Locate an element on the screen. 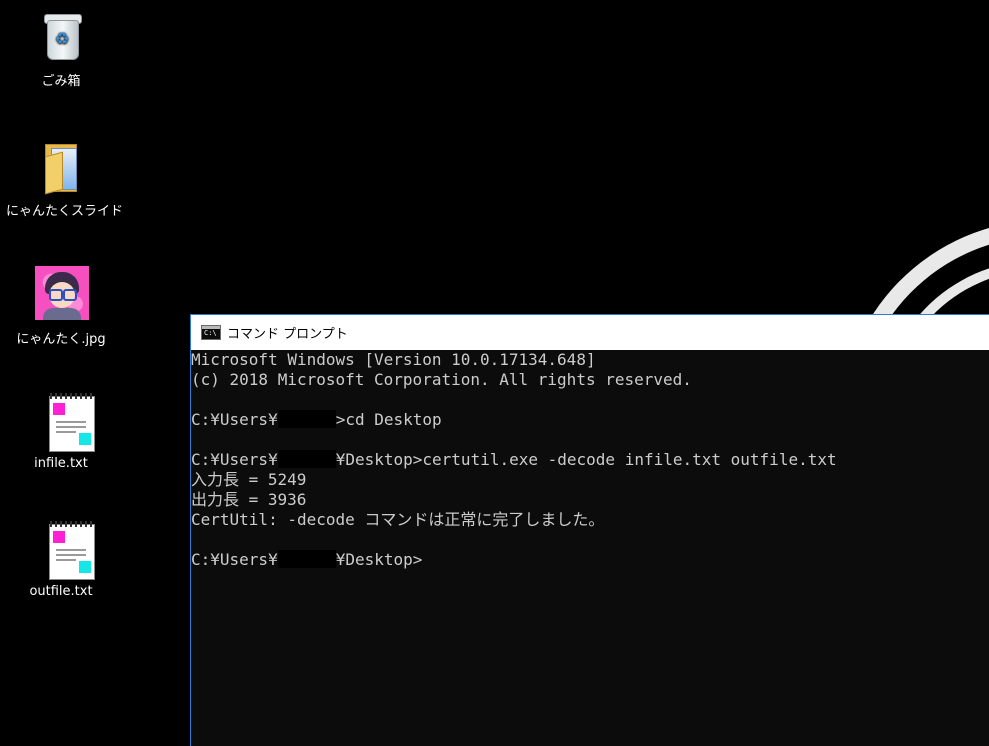 This screenshot has width=989, height=746. cmd-icon: C:\ is located at coordinates (211, 332).